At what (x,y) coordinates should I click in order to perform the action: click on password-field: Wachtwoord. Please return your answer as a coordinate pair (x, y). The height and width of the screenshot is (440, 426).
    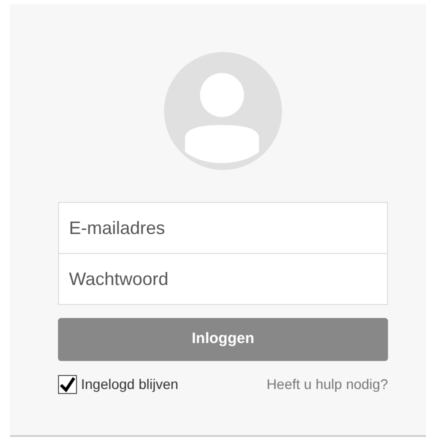
    Looking at the image, I should click on (223, 279).